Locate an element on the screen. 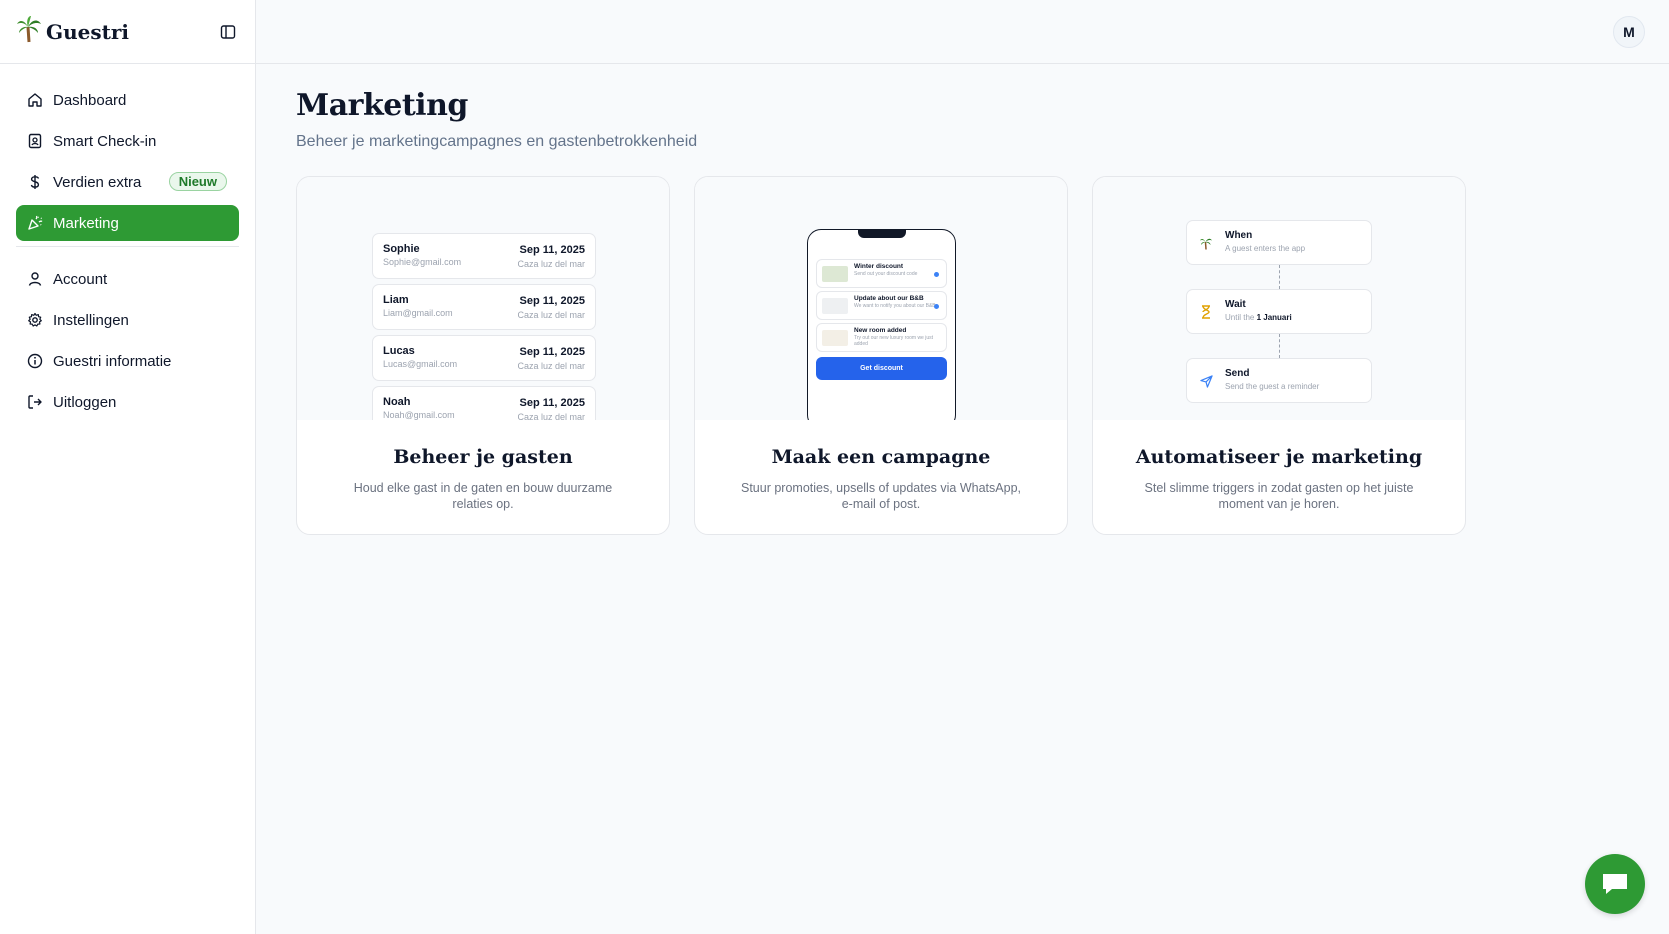  phone-notch is located at coordinates (882, 233).